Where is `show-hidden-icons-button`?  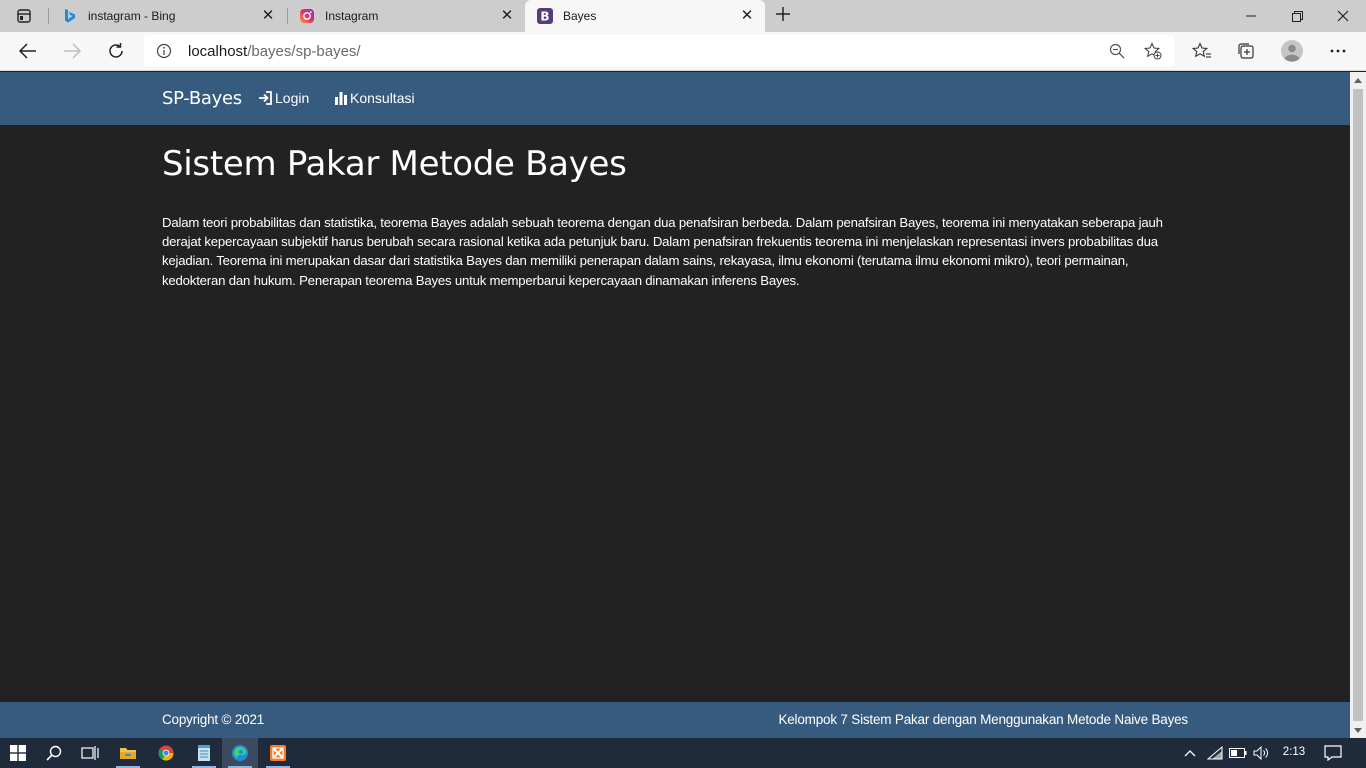 show-hidden-icons-button is located at coordinates (1190, 753).